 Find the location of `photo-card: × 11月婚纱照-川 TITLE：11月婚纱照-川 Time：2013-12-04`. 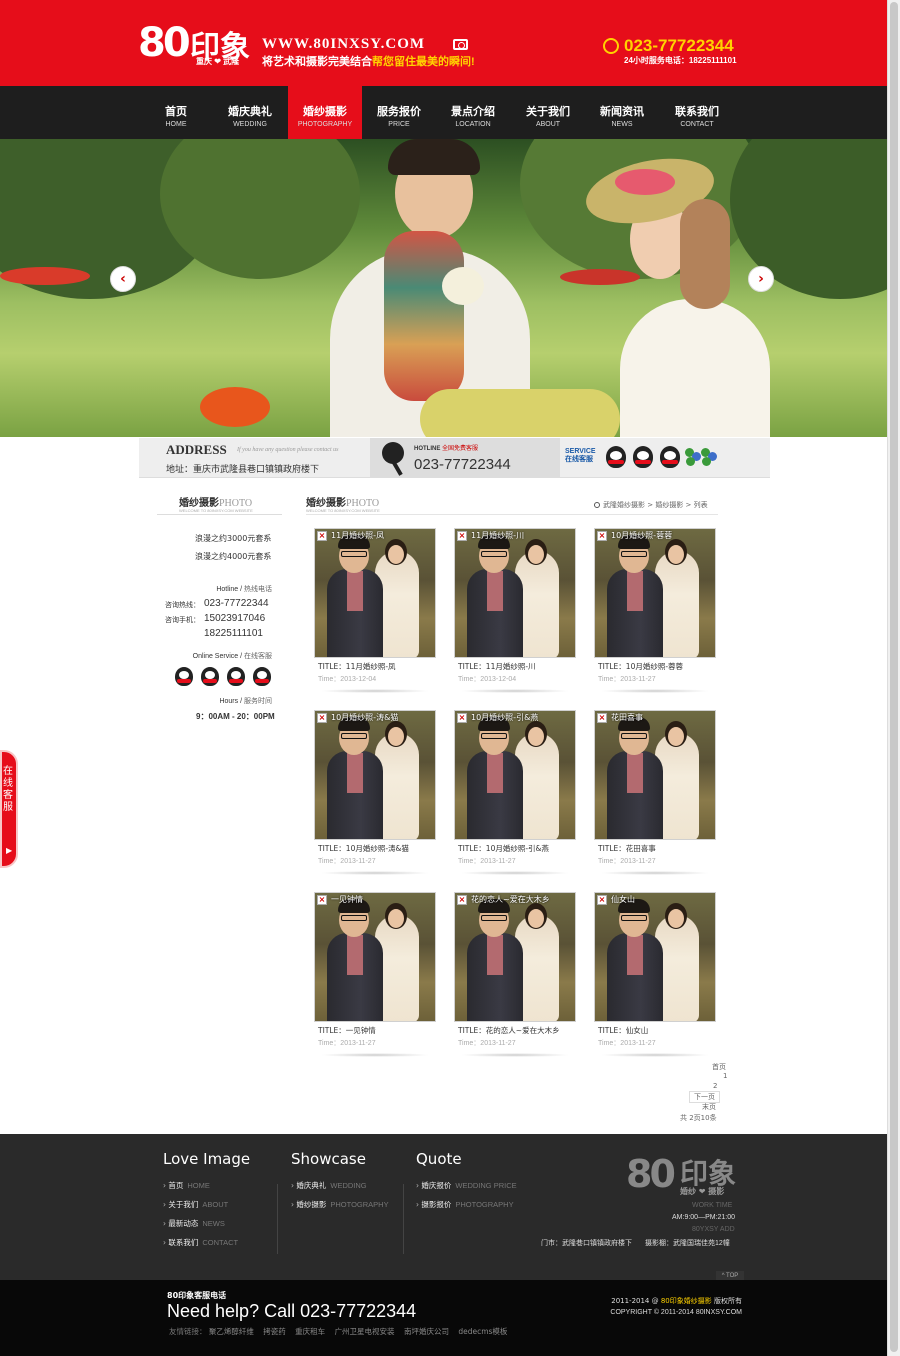

photo-card: × 11月婚纱照-川 TITLE：11月婚纱照-川 Time：2013-12-04 is located at coordinates (515, 613).